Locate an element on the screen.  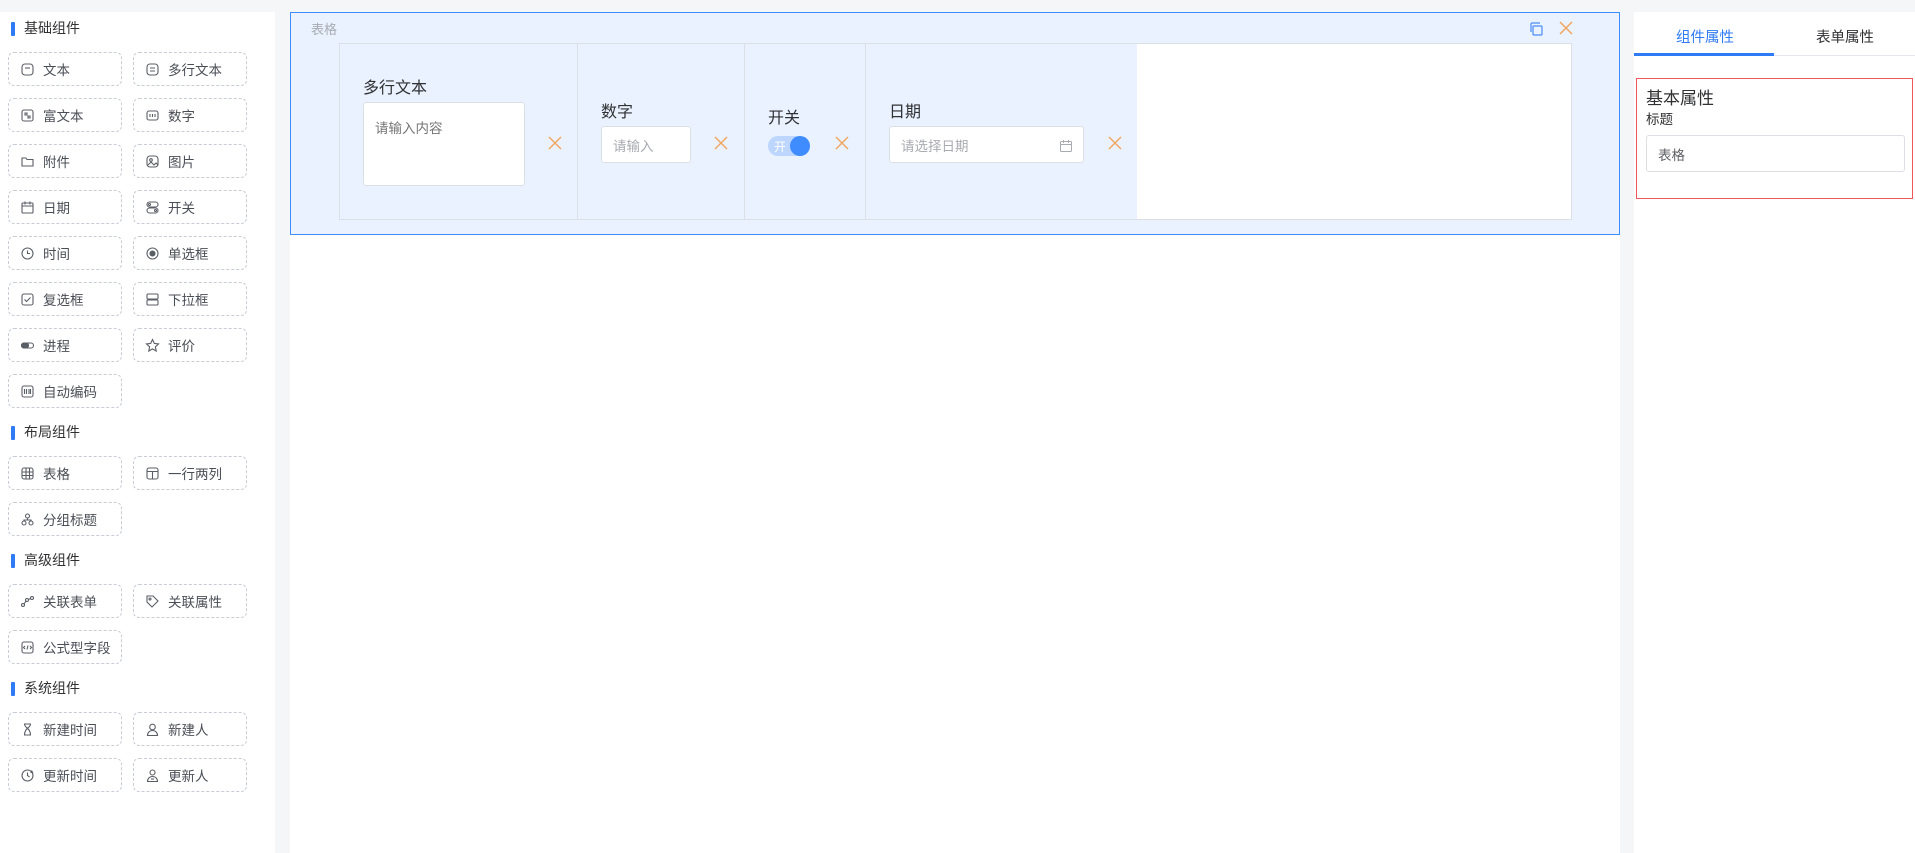
image-icon is located at coordinates (152, 161).